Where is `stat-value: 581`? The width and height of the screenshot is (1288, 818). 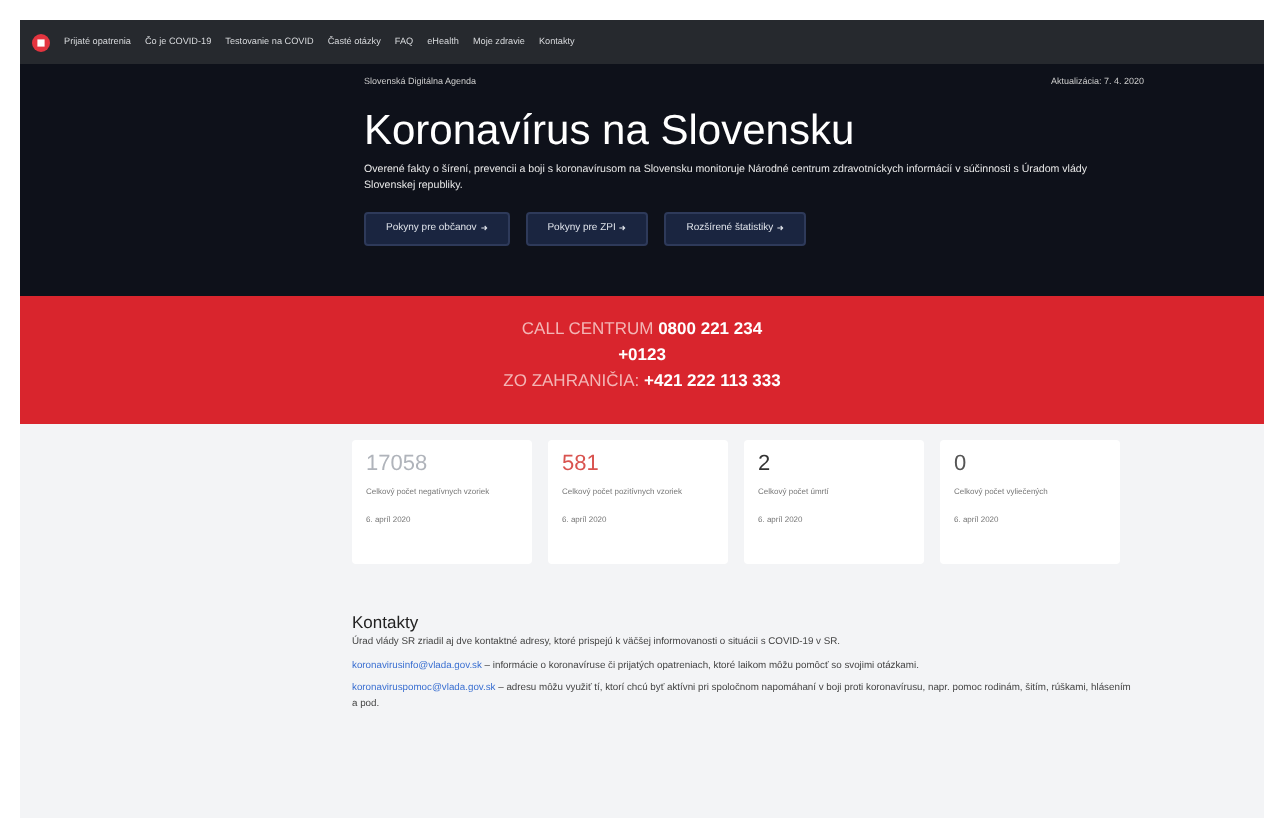
stat-value: 581 is located at coordinates (581, 465).